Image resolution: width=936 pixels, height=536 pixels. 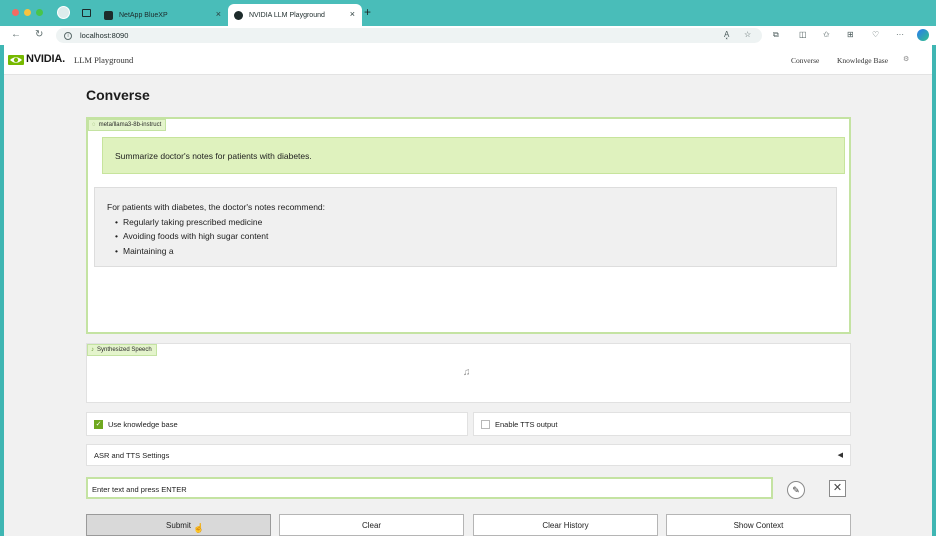 What do you see at coordinates (108, 15) in the screenshot?
I see `netapp-favicon-icon` at bounding box center [108, 15].